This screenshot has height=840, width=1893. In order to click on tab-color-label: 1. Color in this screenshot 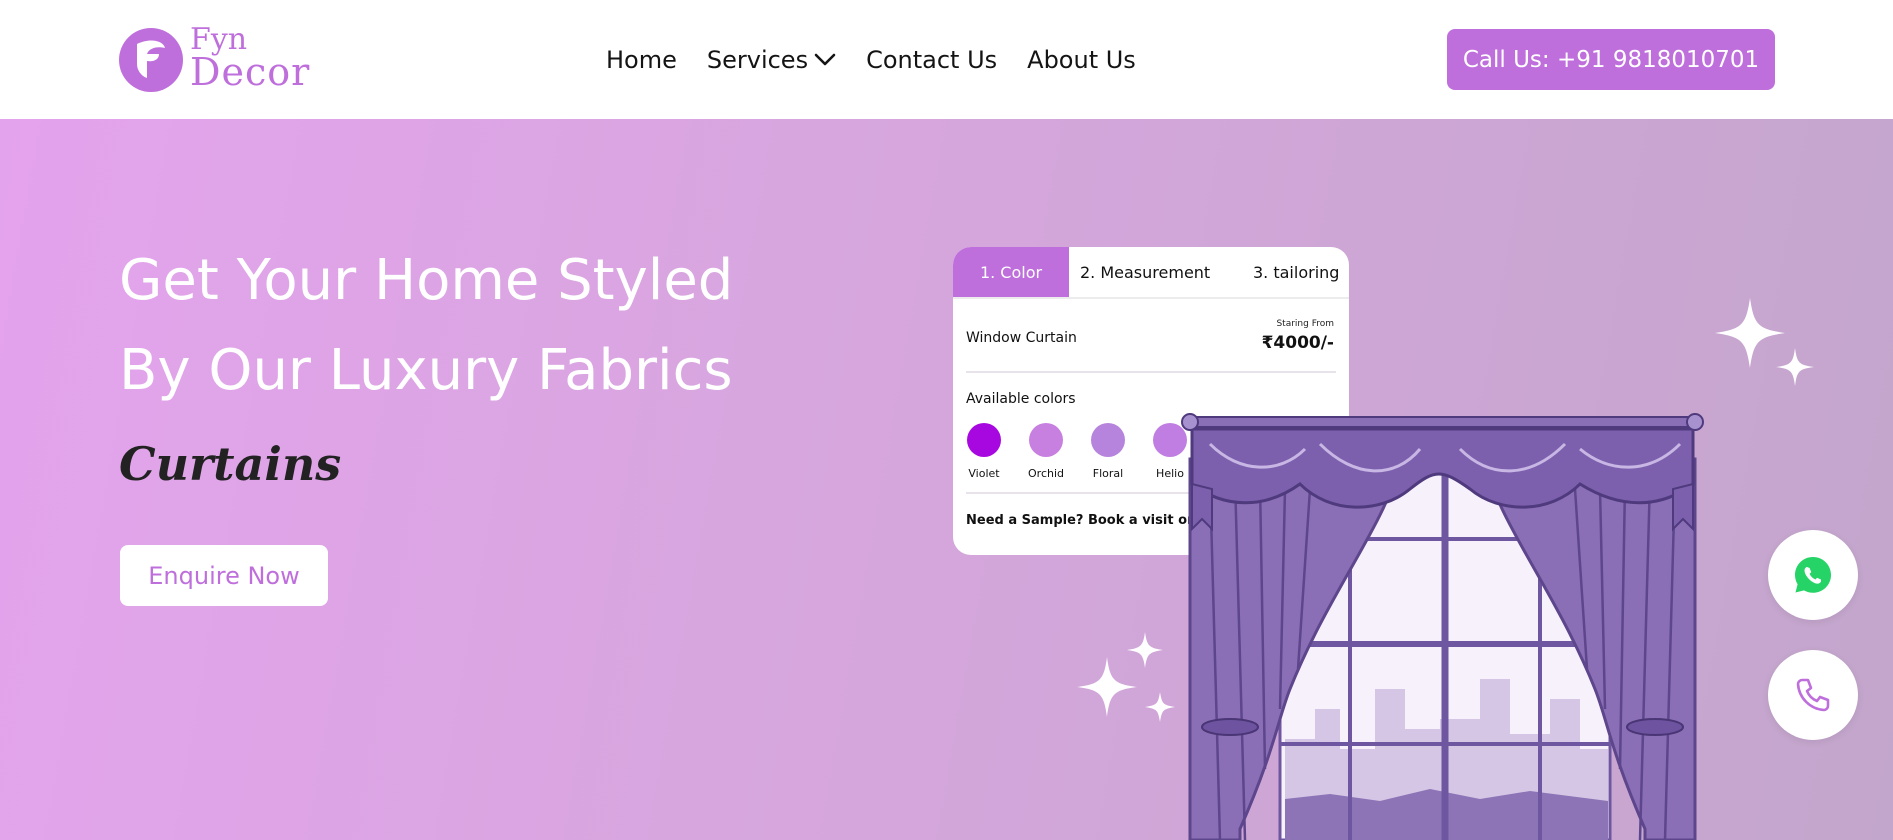, I will do `click(1011, 272)`.